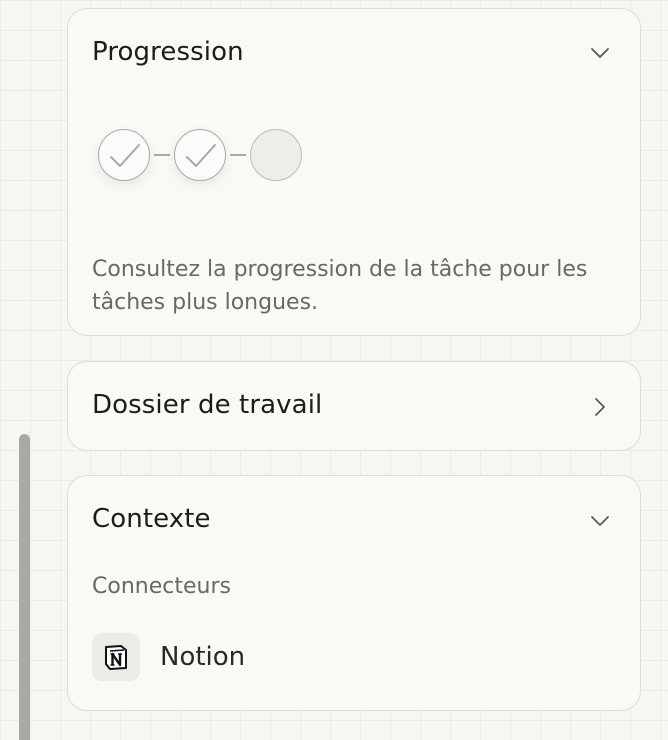 The width and height of the screenshot is (668, 740). I want to click on context-title: Contexte, so click(151, 519).